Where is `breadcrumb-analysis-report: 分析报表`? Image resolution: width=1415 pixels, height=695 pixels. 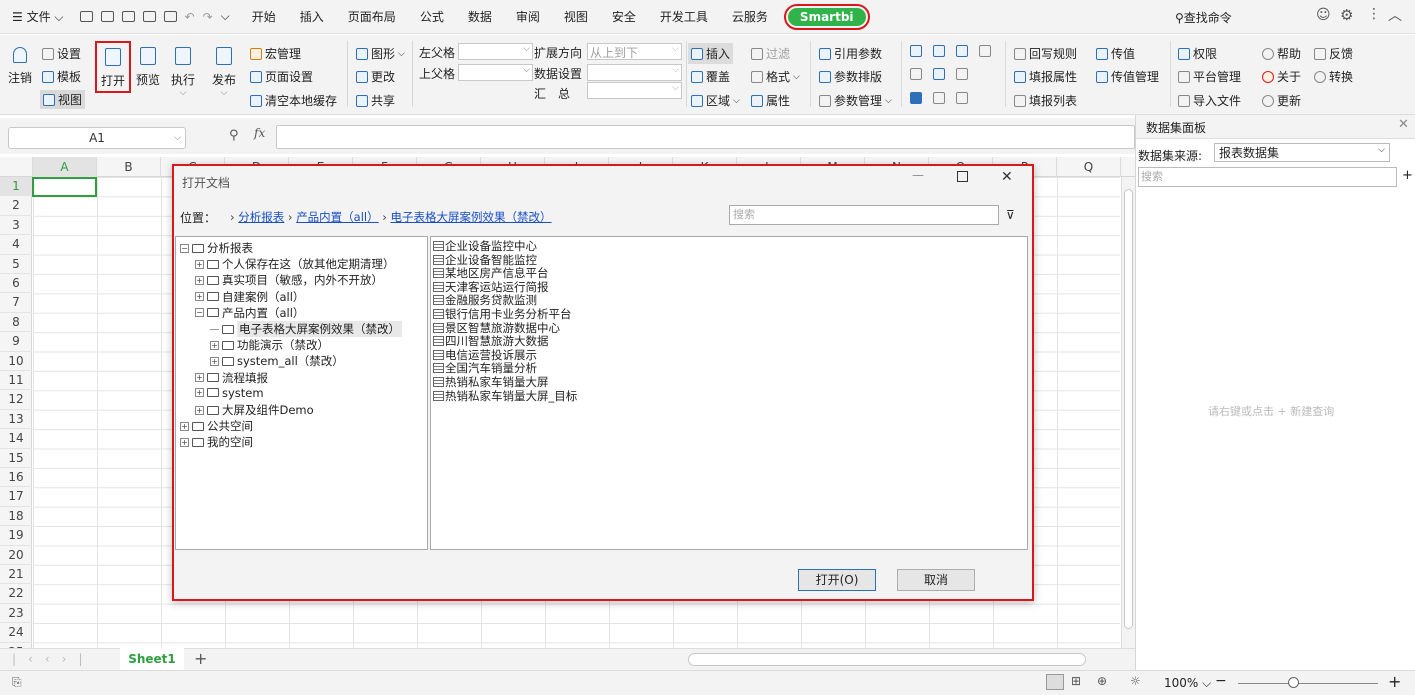 breadcrumb-analysis-report: 分析报表 is located at coordinates (261, 217).